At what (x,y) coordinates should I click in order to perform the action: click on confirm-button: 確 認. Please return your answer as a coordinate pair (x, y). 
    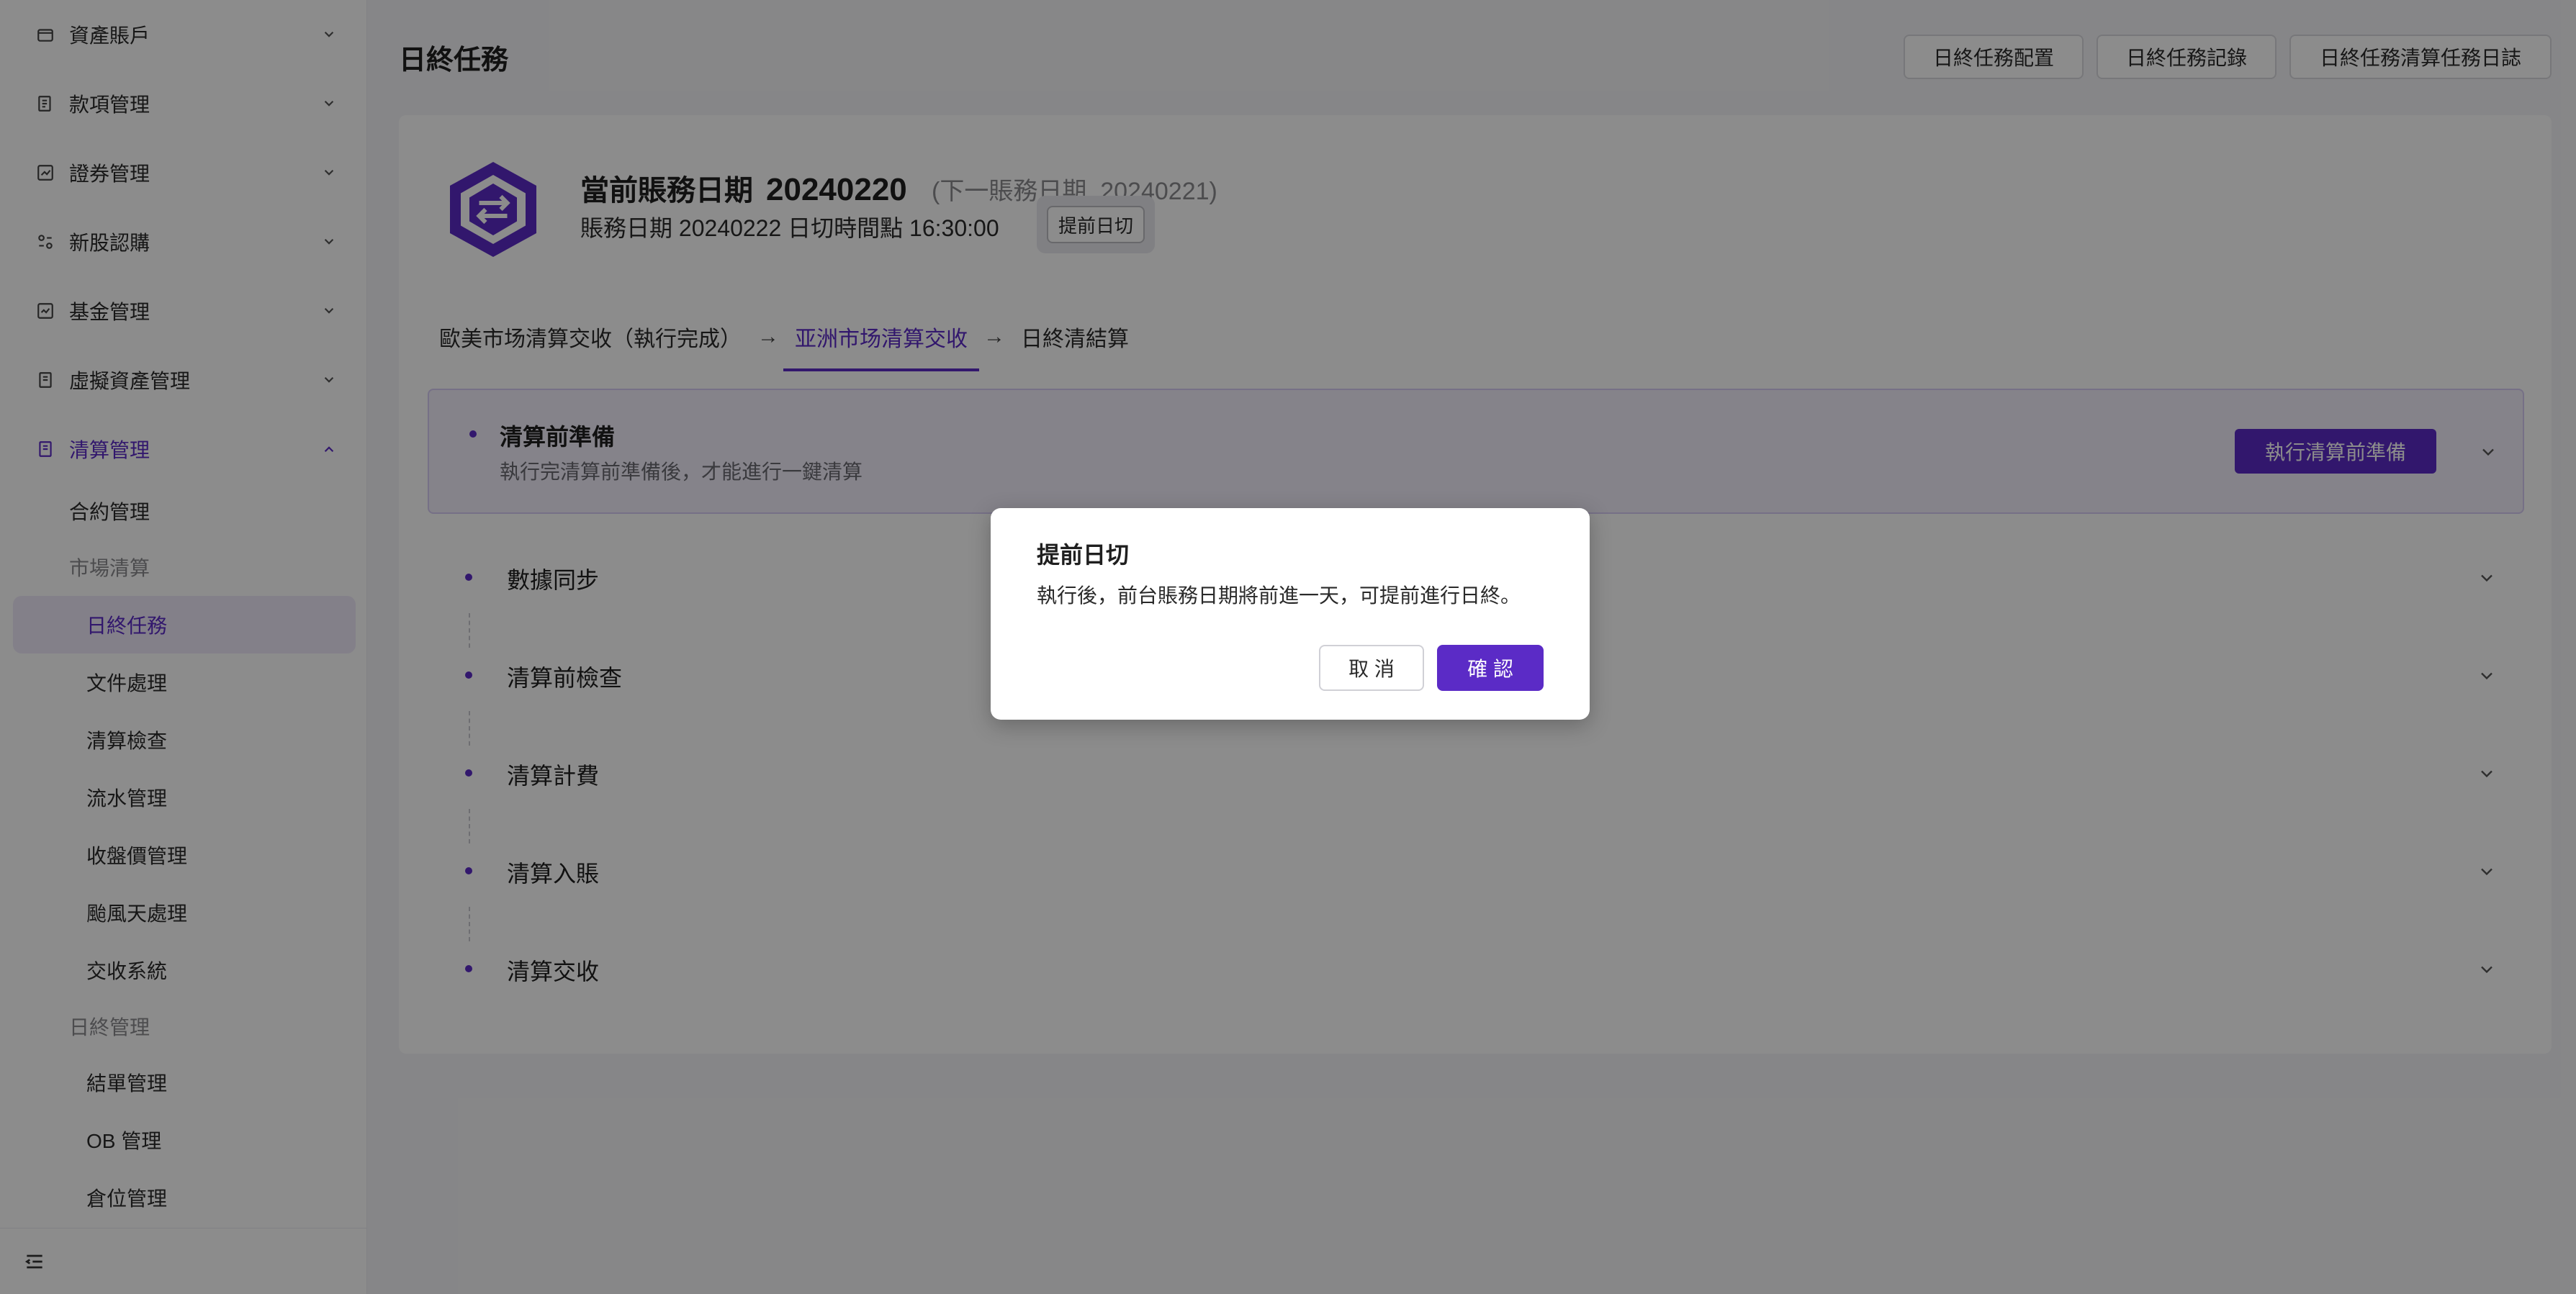
    Looking at the image, I should click on (1490, 668).